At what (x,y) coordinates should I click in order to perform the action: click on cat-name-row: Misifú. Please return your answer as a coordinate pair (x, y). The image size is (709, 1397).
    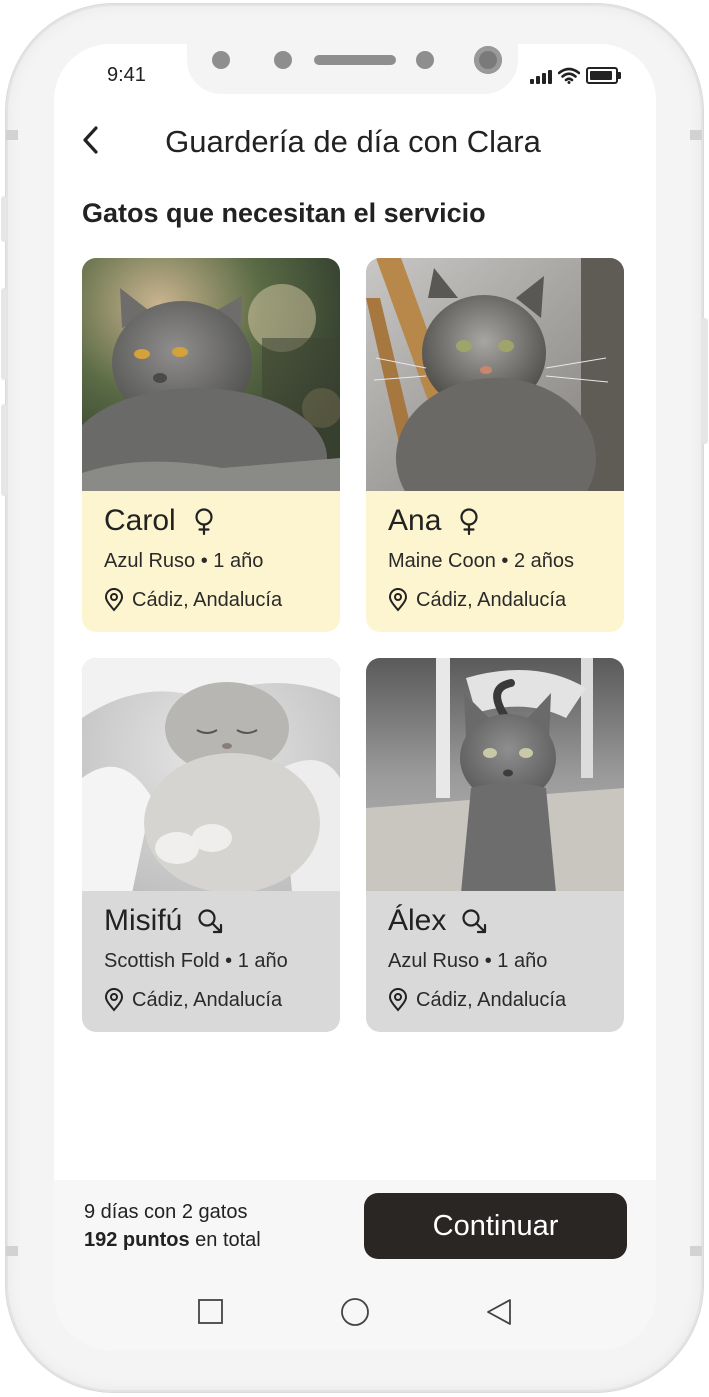
    Looking at the image, I should click on (164, 921).